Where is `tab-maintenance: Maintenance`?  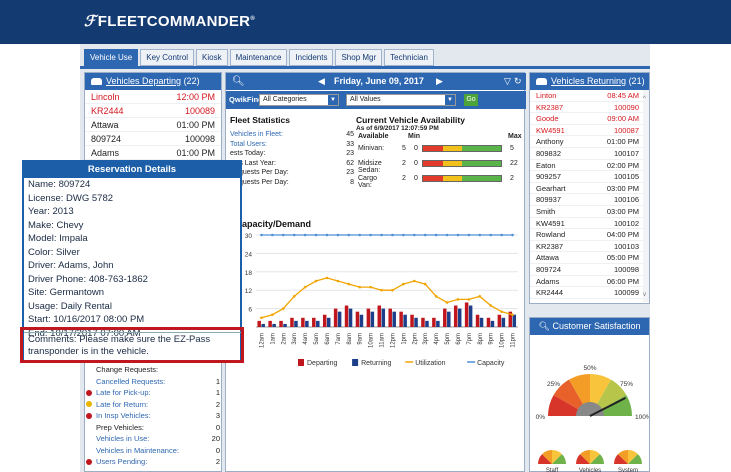
tab-maintenance: Maintenance is located at coordinates (258, 57).